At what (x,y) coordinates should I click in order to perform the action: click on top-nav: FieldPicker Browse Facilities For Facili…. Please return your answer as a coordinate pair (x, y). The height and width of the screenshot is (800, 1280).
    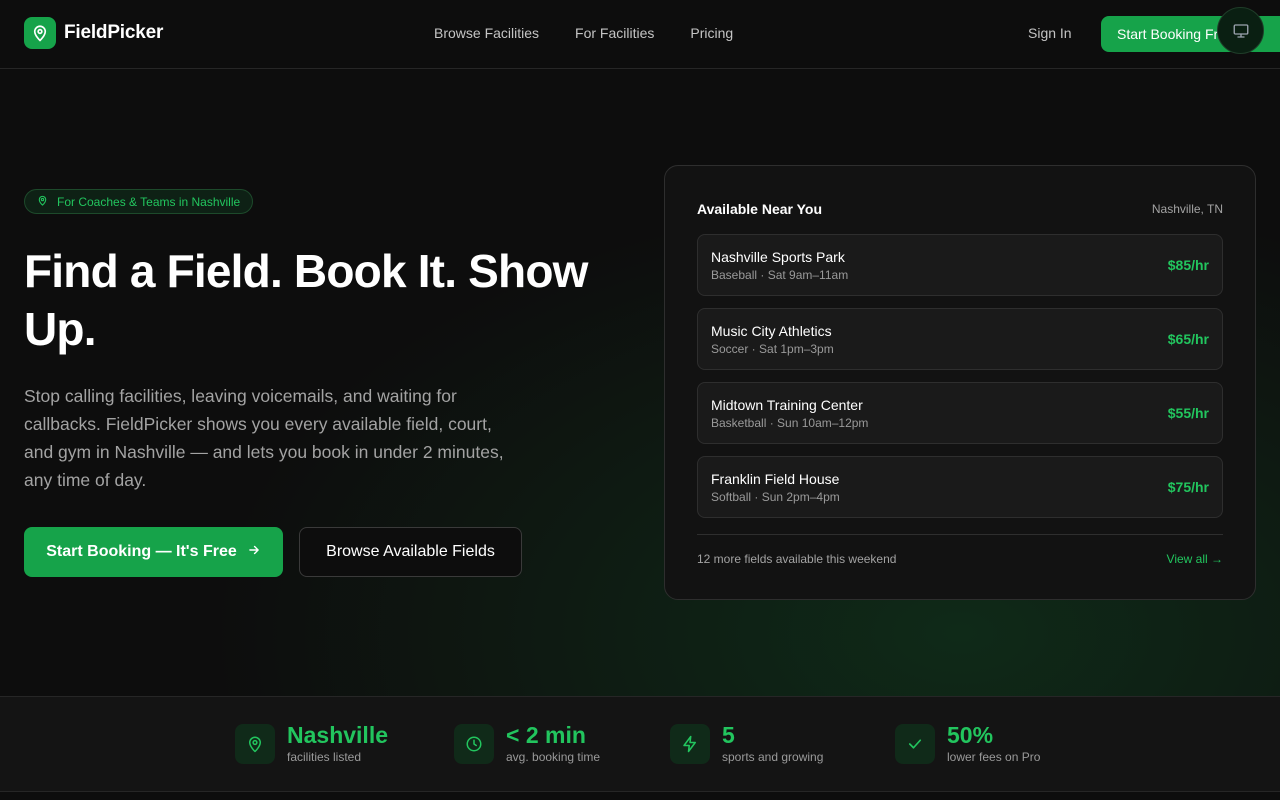
    Looking at the image, I should click on (640, 34).